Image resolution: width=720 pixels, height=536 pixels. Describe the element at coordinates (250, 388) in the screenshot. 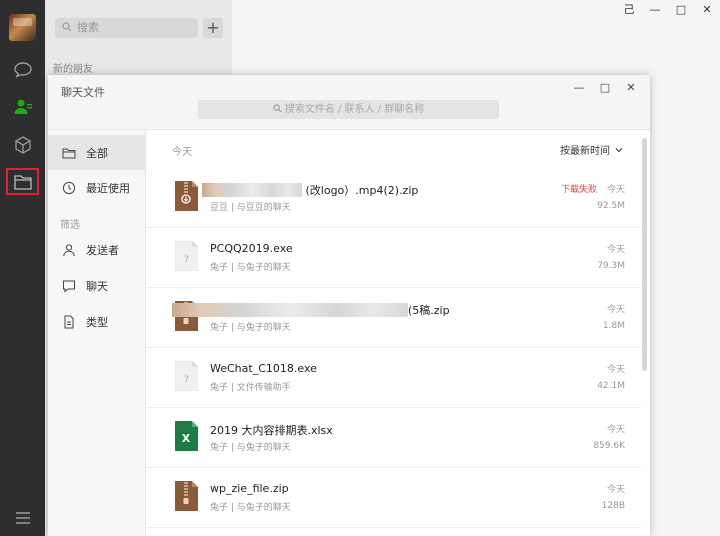

I see `file-source: 兔子 | 文件传输助手` at that location.